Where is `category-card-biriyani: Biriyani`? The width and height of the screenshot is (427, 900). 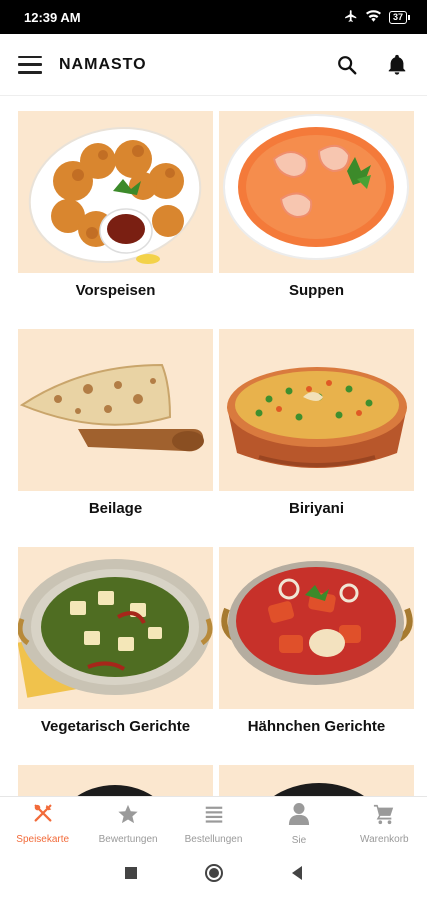
category-card-biriyani: Biriyani is located at coordinates (316, 423).